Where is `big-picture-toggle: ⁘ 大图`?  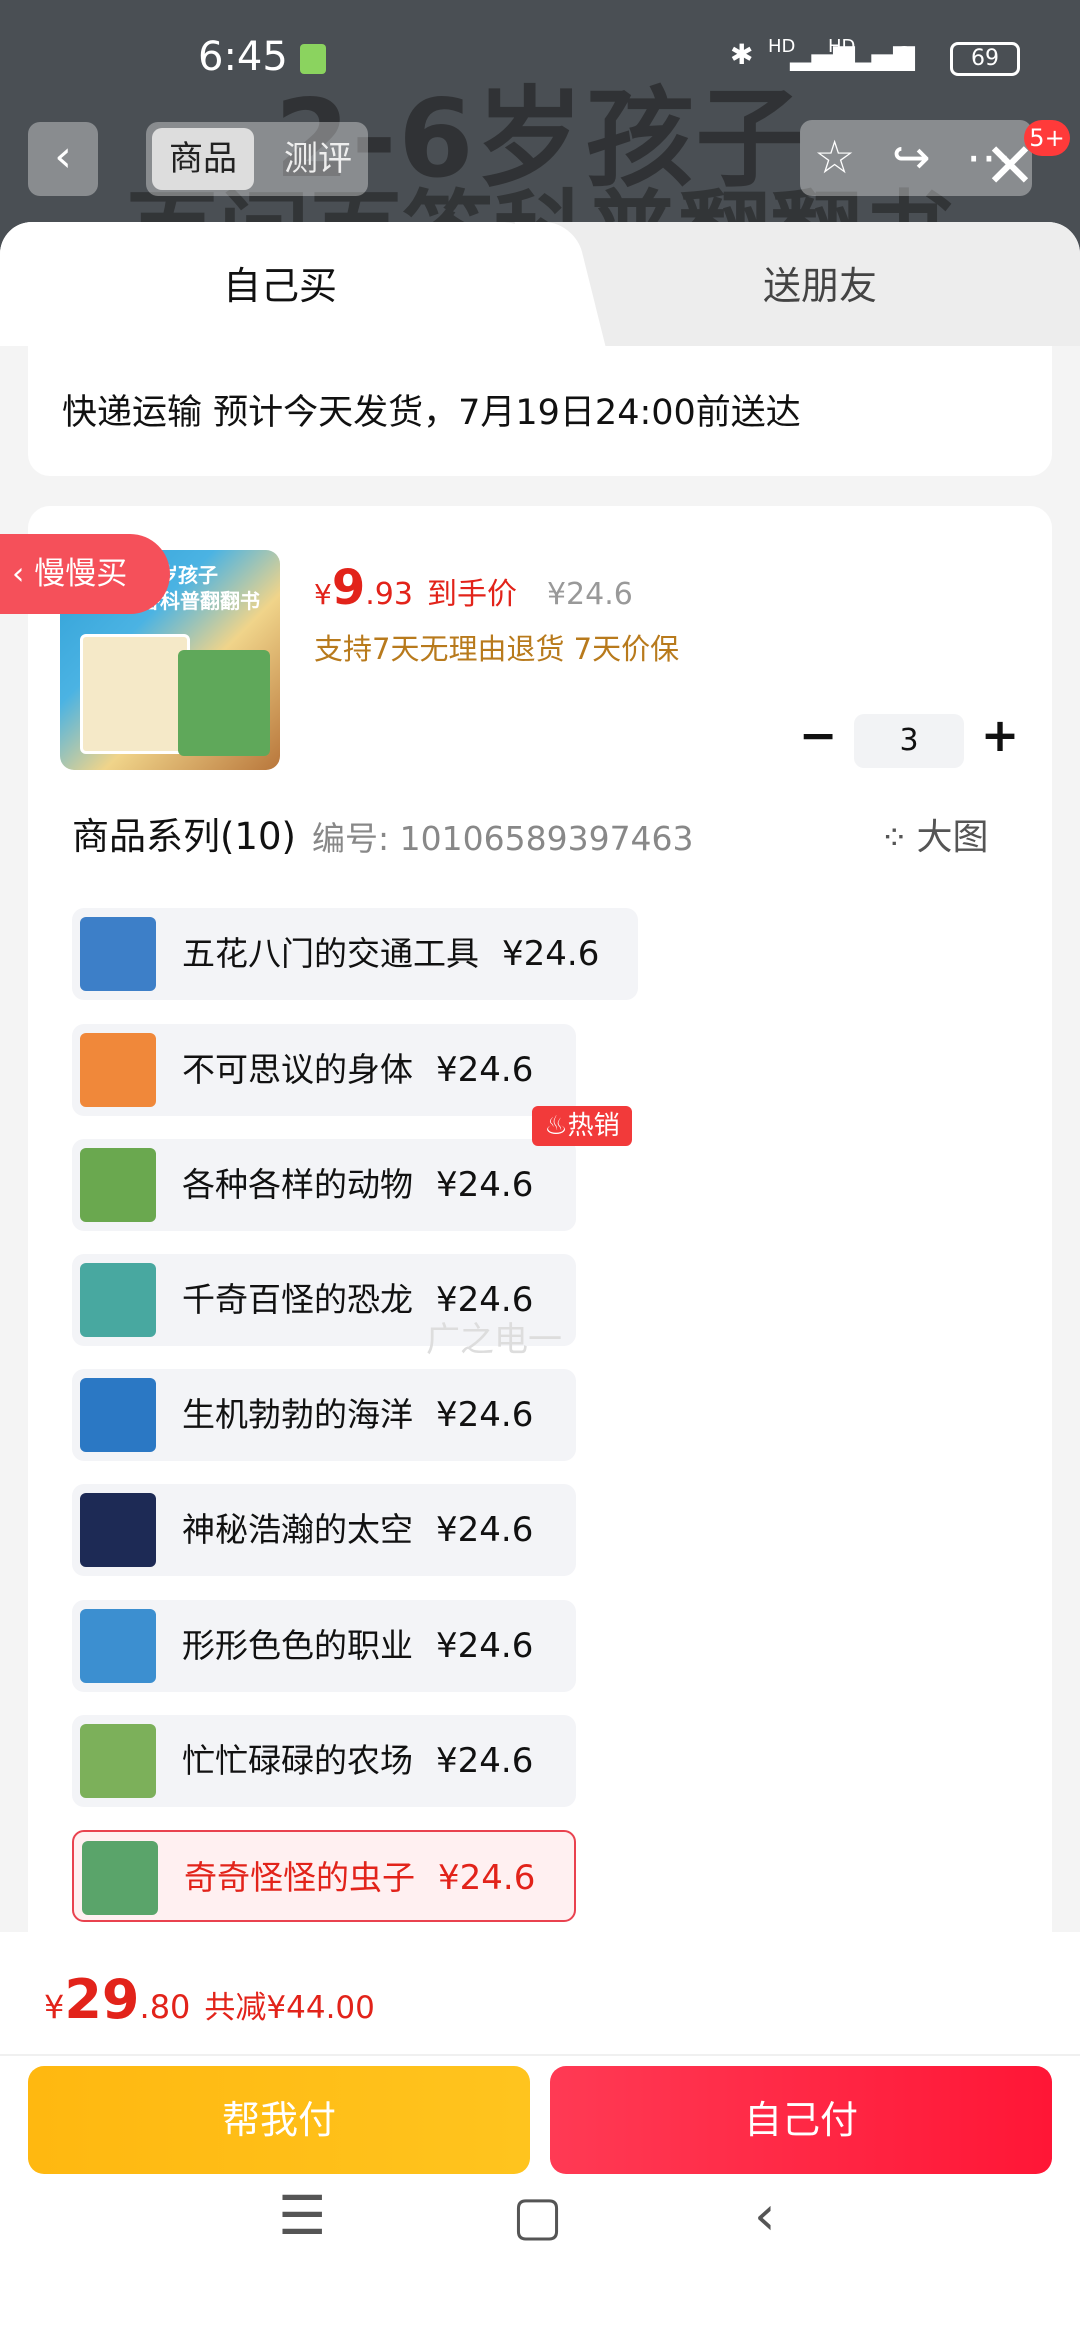 big-picture-toggle: ⁘ 大图 is located at coordinates (934, 834).